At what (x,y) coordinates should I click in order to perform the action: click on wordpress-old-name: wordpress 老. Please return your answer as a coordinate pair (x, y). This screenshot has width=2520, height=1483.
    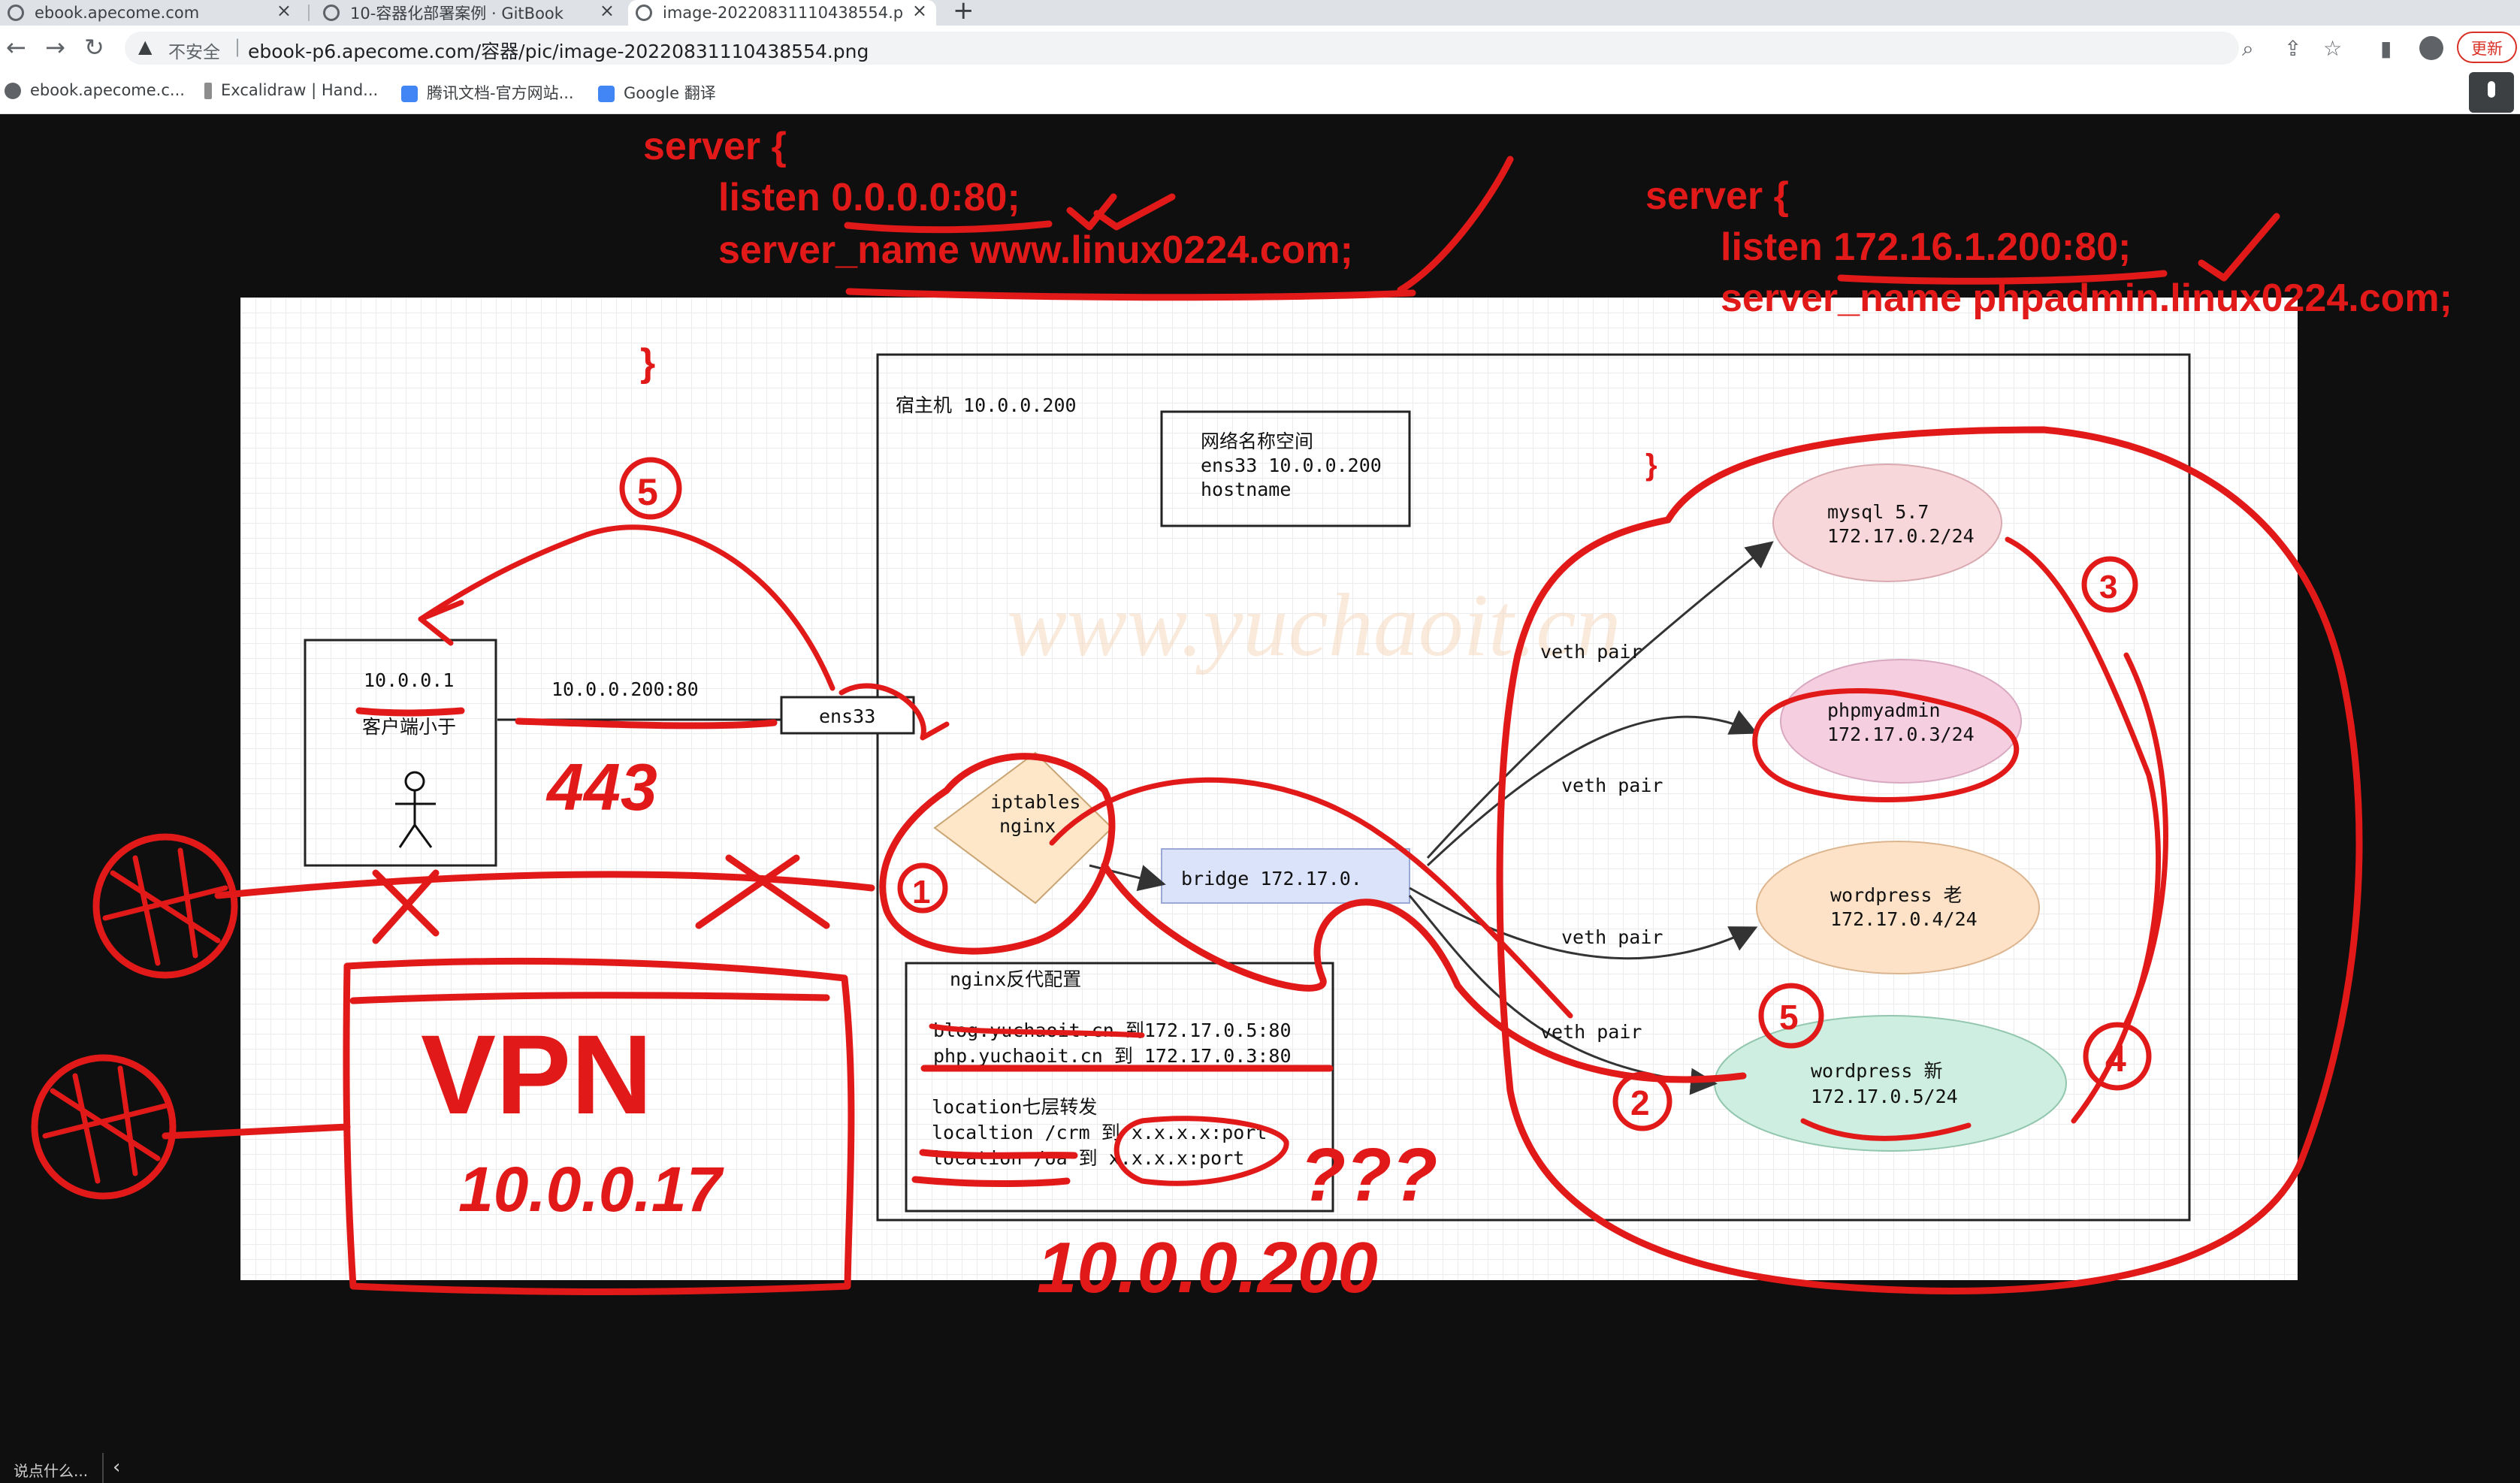
    Looking at the image, I should click on (1897, 895).